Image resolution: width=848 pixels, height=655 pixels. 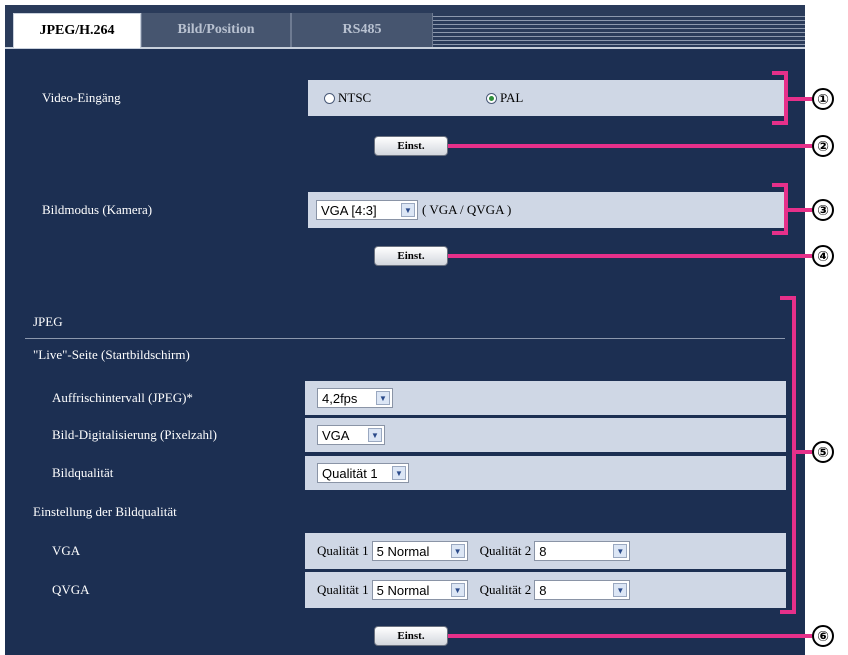 I want to click on set-button-jpeg: Einst., so click(x=411, y=636).